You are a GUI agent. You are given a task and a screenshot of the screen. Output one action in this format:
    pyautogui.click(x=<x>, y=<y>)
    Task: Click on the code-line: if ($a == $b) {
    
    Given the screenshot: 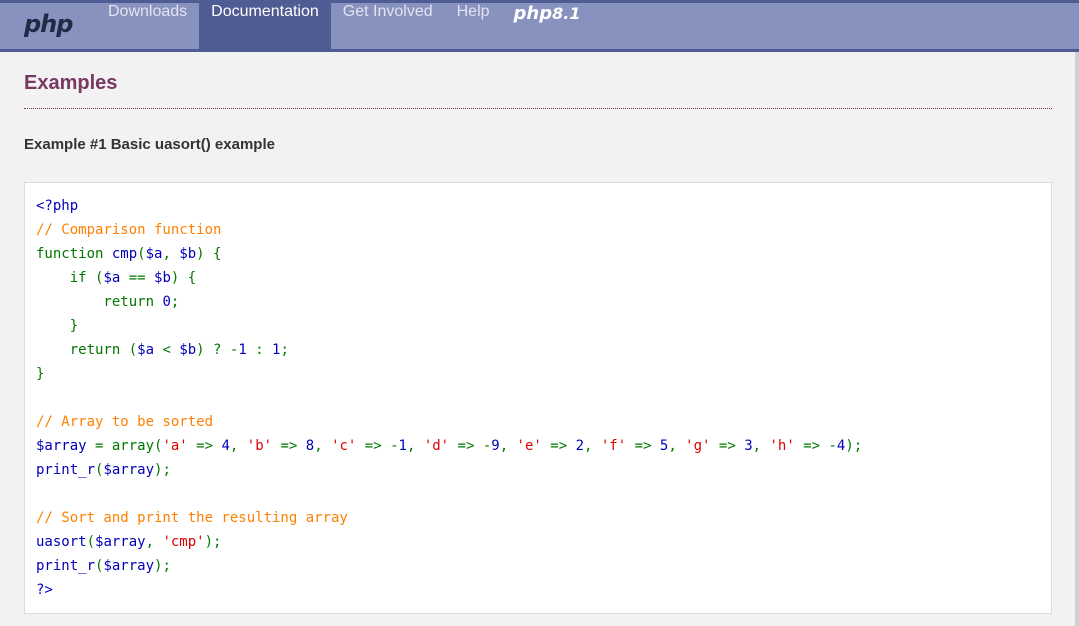 What is the action you would take?
    pyautogui.click(x=449, y=278)
    